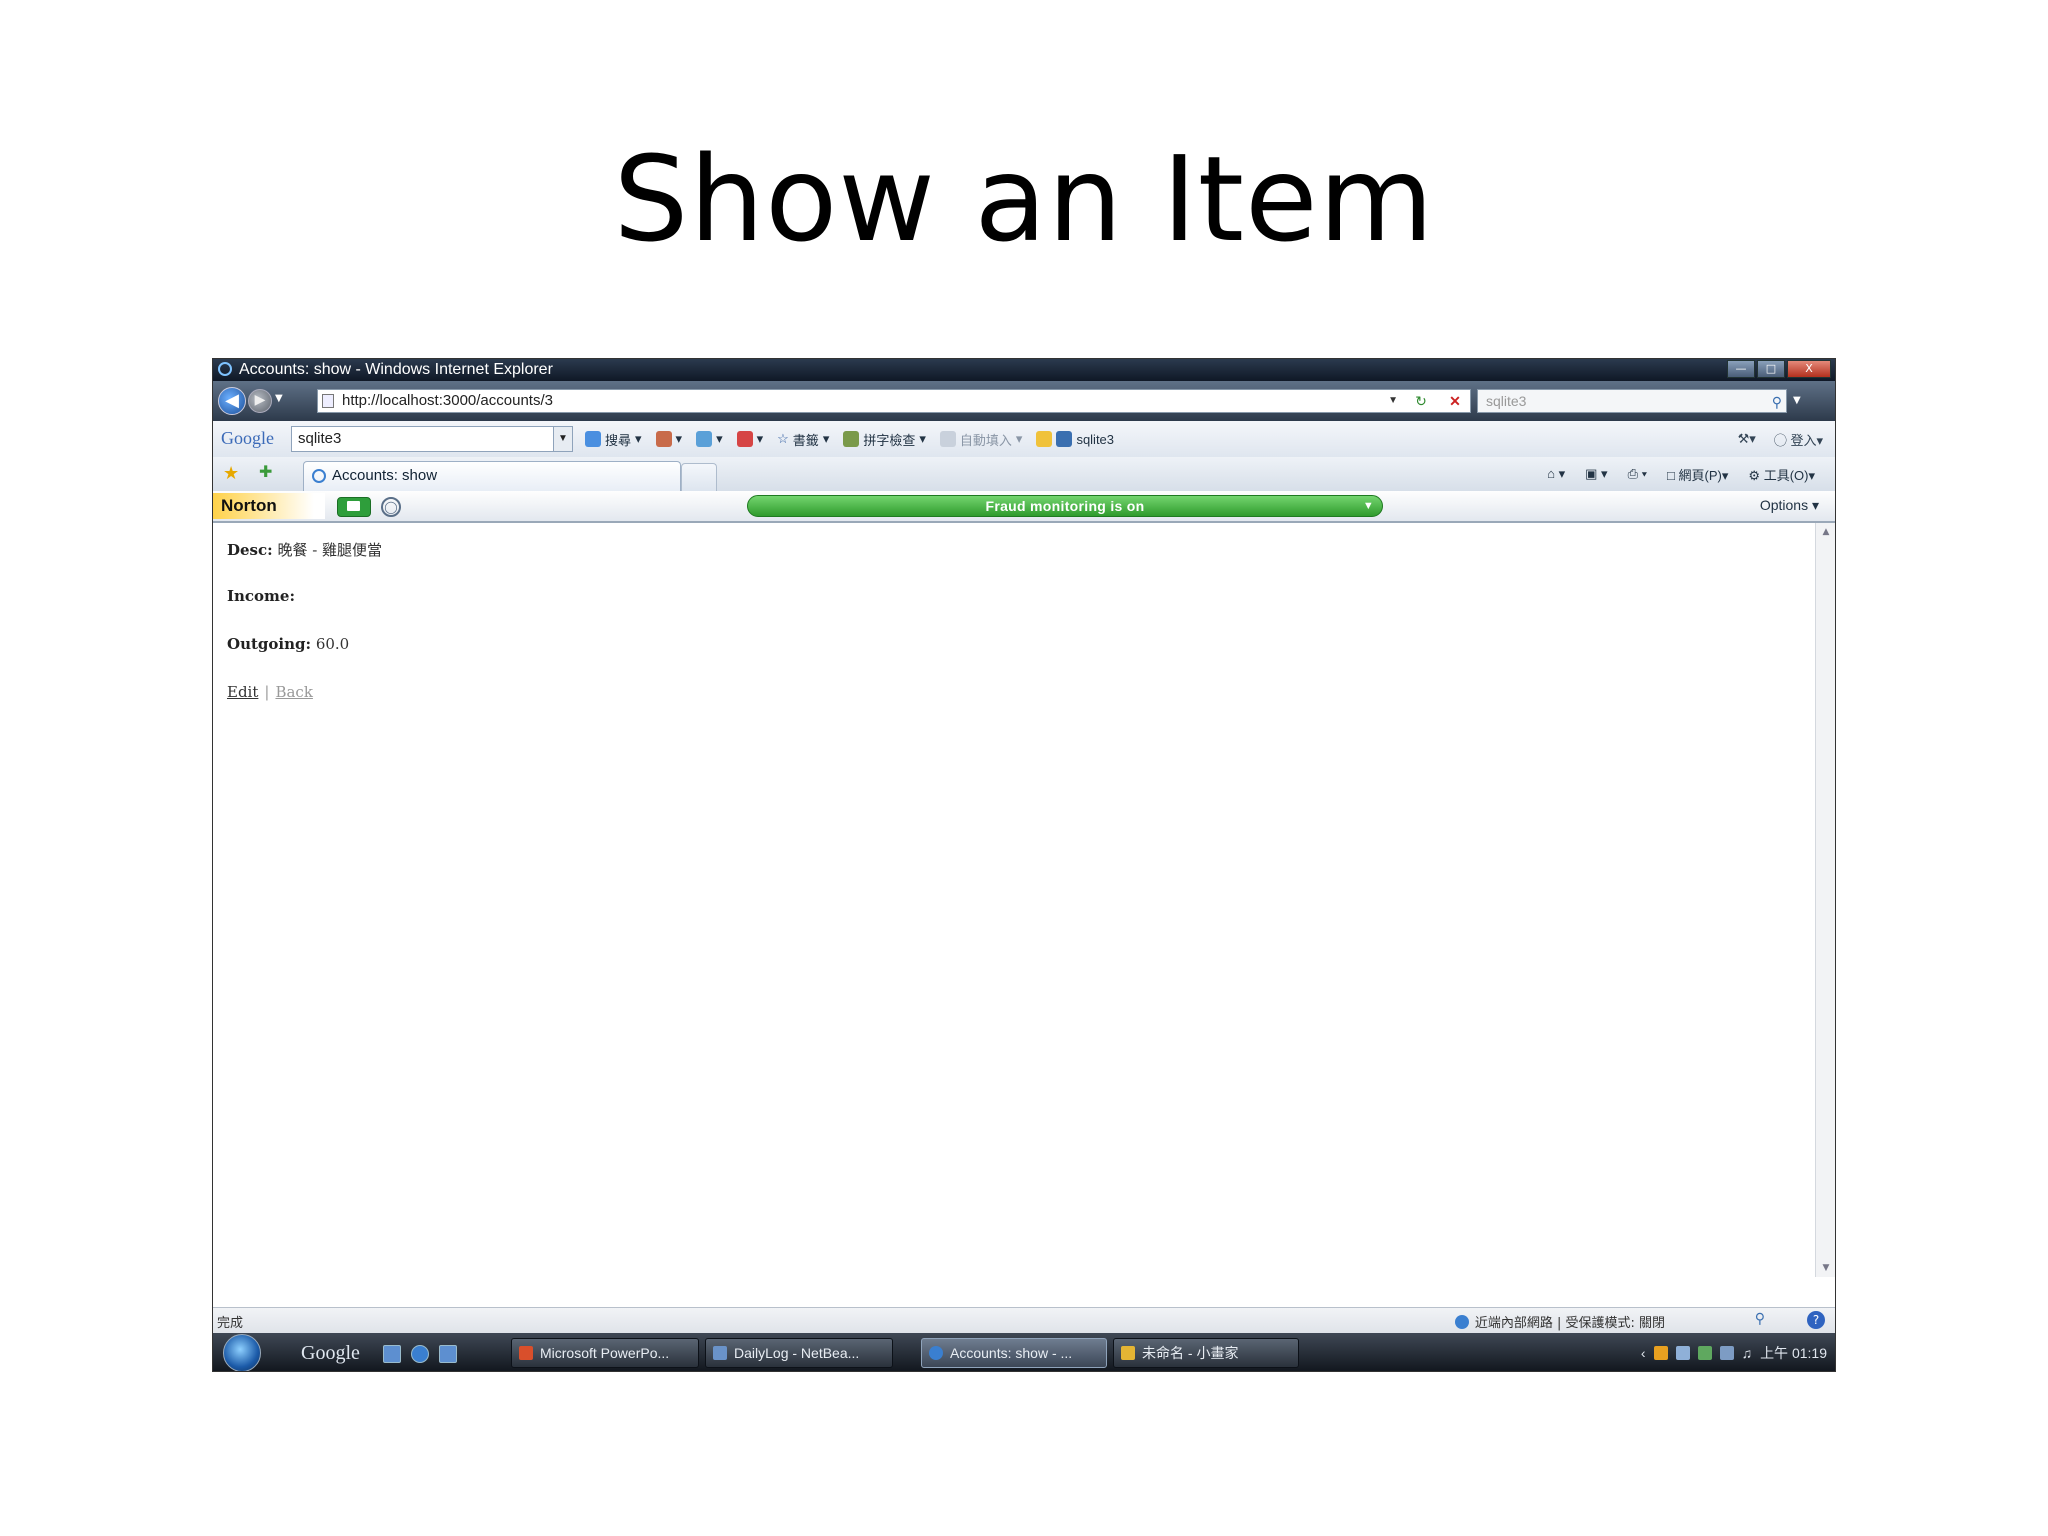 Image resolution: width=2048 pixels, height=1536 pixels. Describe the element at coordinates (1128, 1353) in the screenshot. I see `paint-icon` at that location.